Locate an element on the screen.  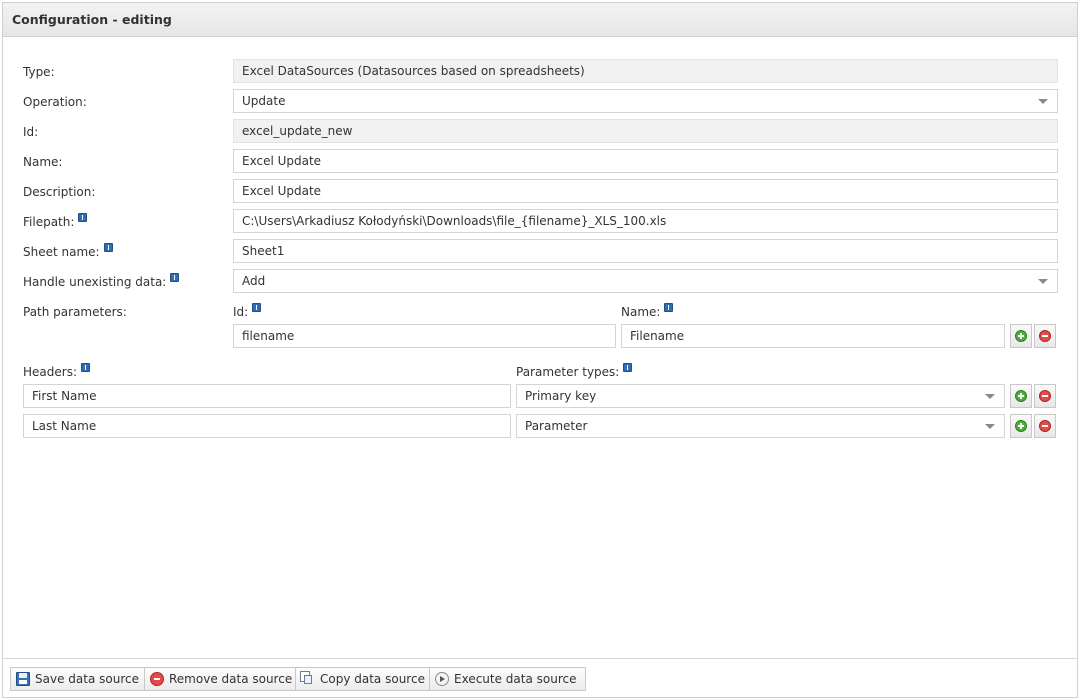
filepath-label-wrap: Filepath: is located at coordinates (55, 221).